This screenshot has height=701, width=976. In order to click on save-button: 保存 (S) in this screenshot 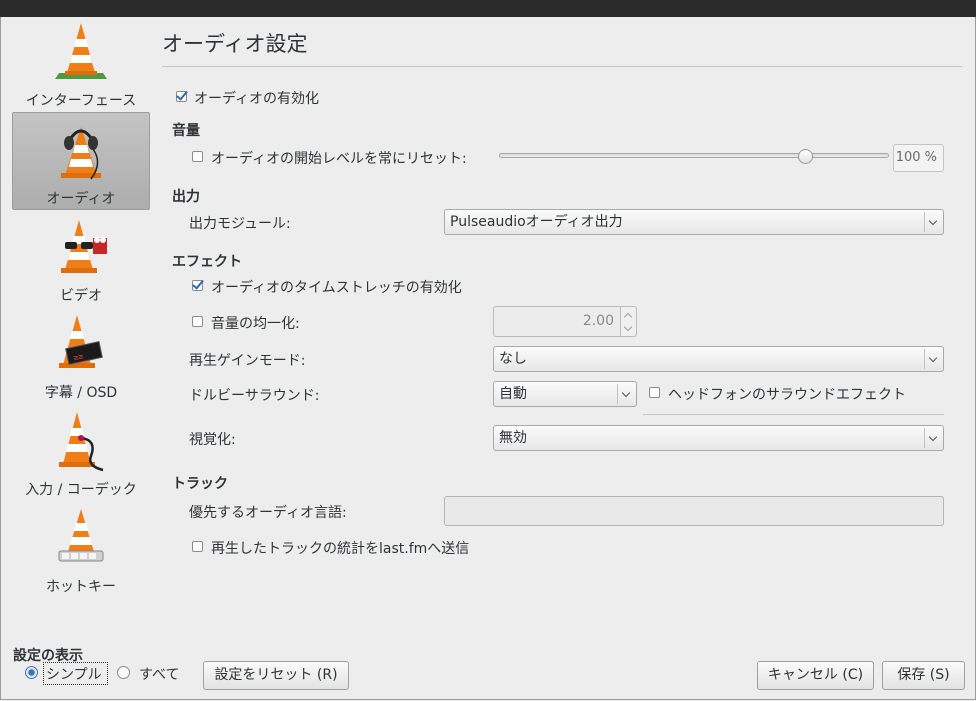, I will do `click(923, 675)`.